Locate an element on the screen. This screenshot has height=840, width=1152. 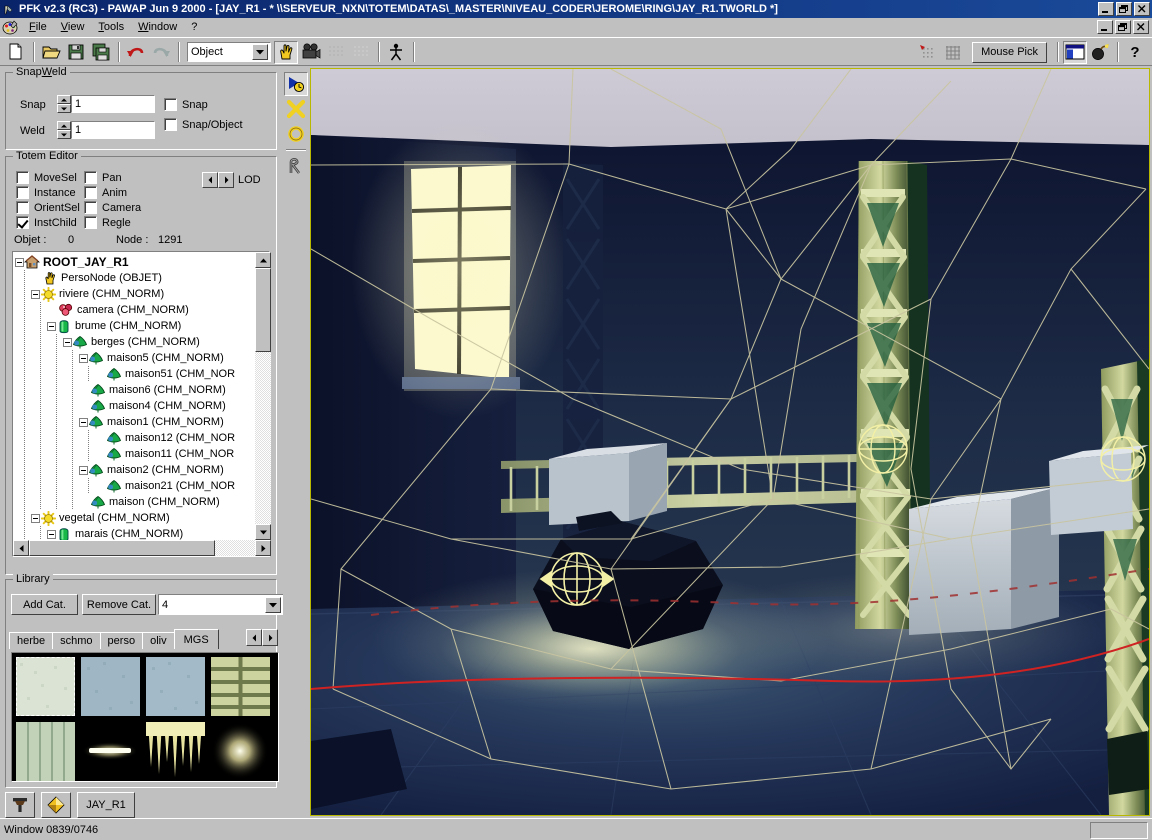
check-instchild-row: InstChild is located at coordinates (46, 222).